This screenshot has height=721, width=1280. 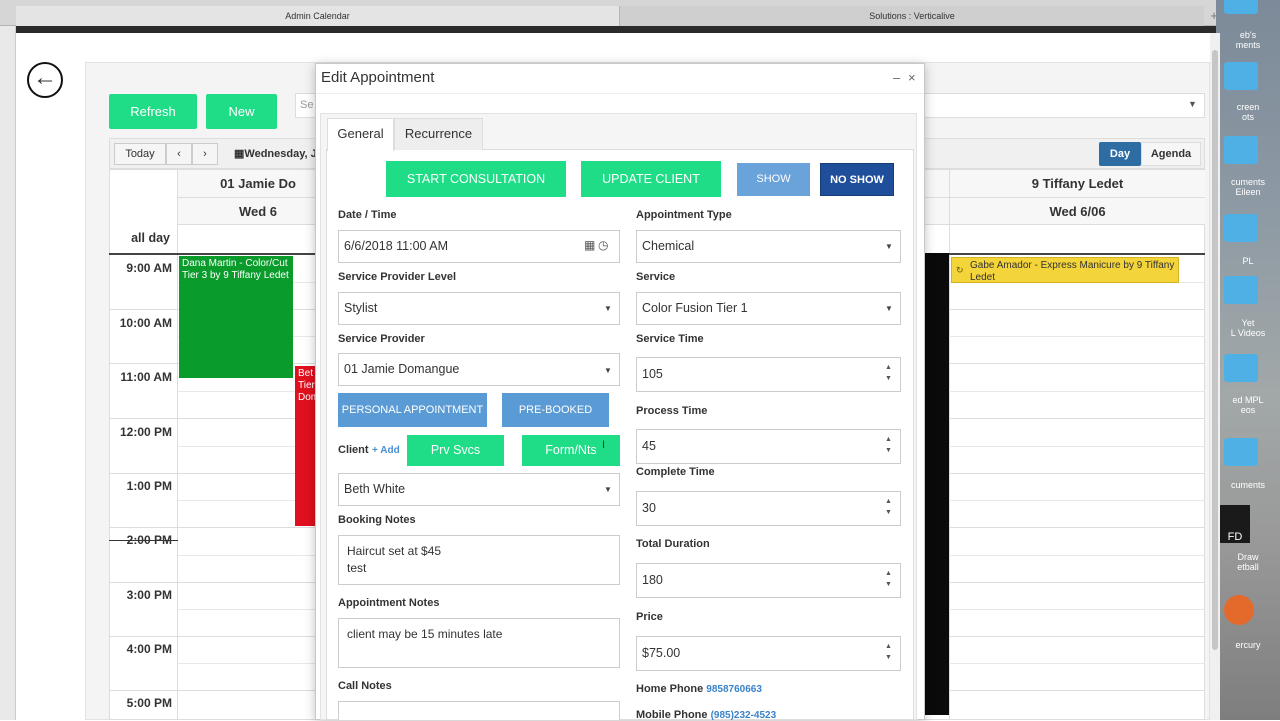 I want to click on minimize-icon: –, so click(x=896, y=77).